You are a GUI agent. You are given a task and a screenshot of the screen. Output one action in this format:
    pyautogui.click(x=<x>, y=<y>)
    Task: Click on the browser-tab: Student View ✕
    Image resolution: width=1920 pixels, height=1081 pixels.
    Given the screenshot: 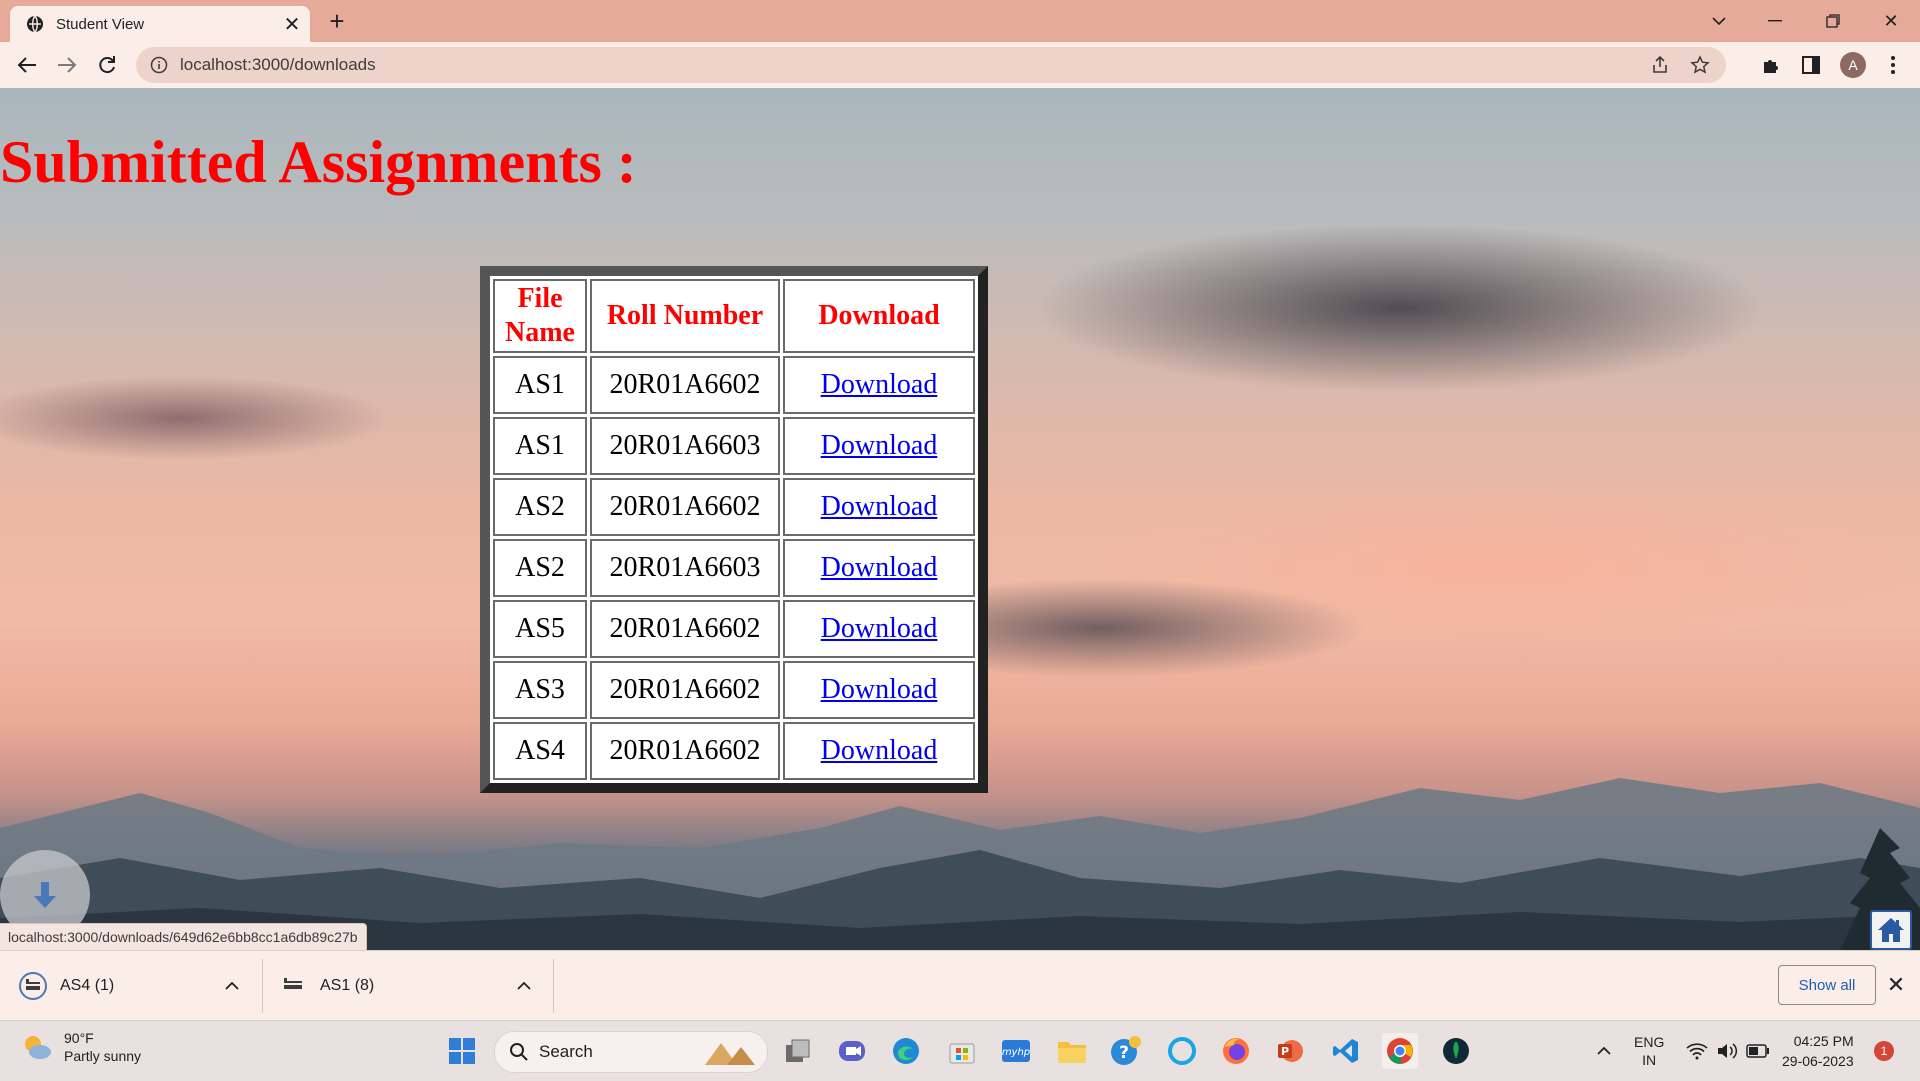 What is the action you would take?
    pyautogui.click(x=160, y=24)
    